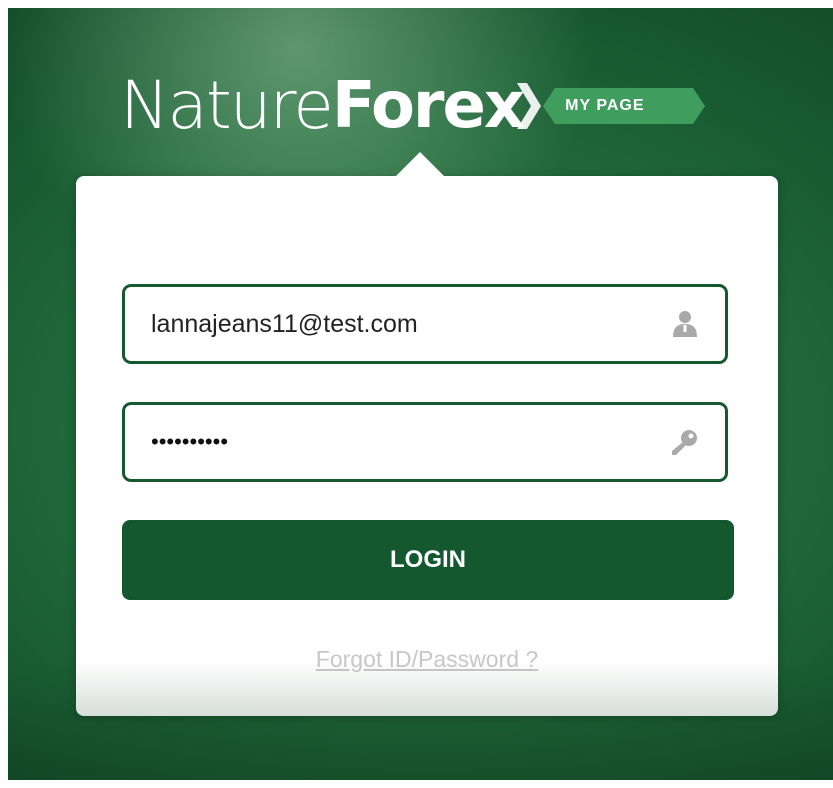 Image resolution: width=833 pixels, height=788 pixels. Describe the element at coordinates (227, 105) in the screenshot. I see `logo-text-nature: Nature` at that location.